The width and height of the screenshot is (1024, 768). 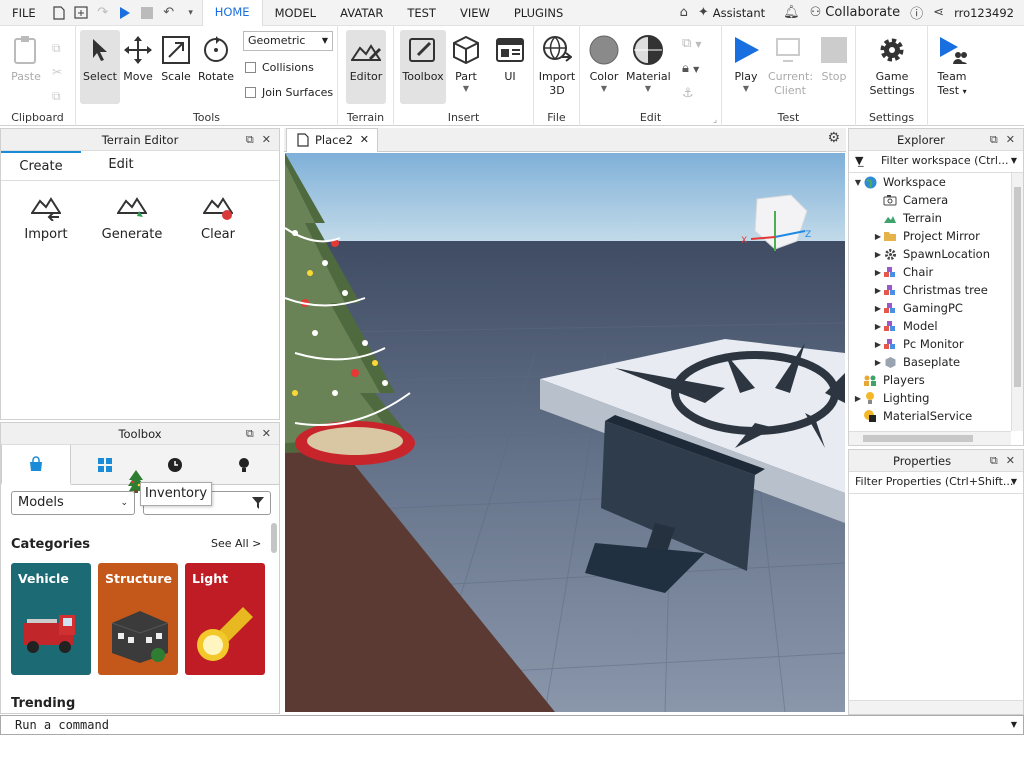 What do you see at coordinates (244, 465) in the screenshot?
I see `tab-creations` at bounding box center [244, 465].